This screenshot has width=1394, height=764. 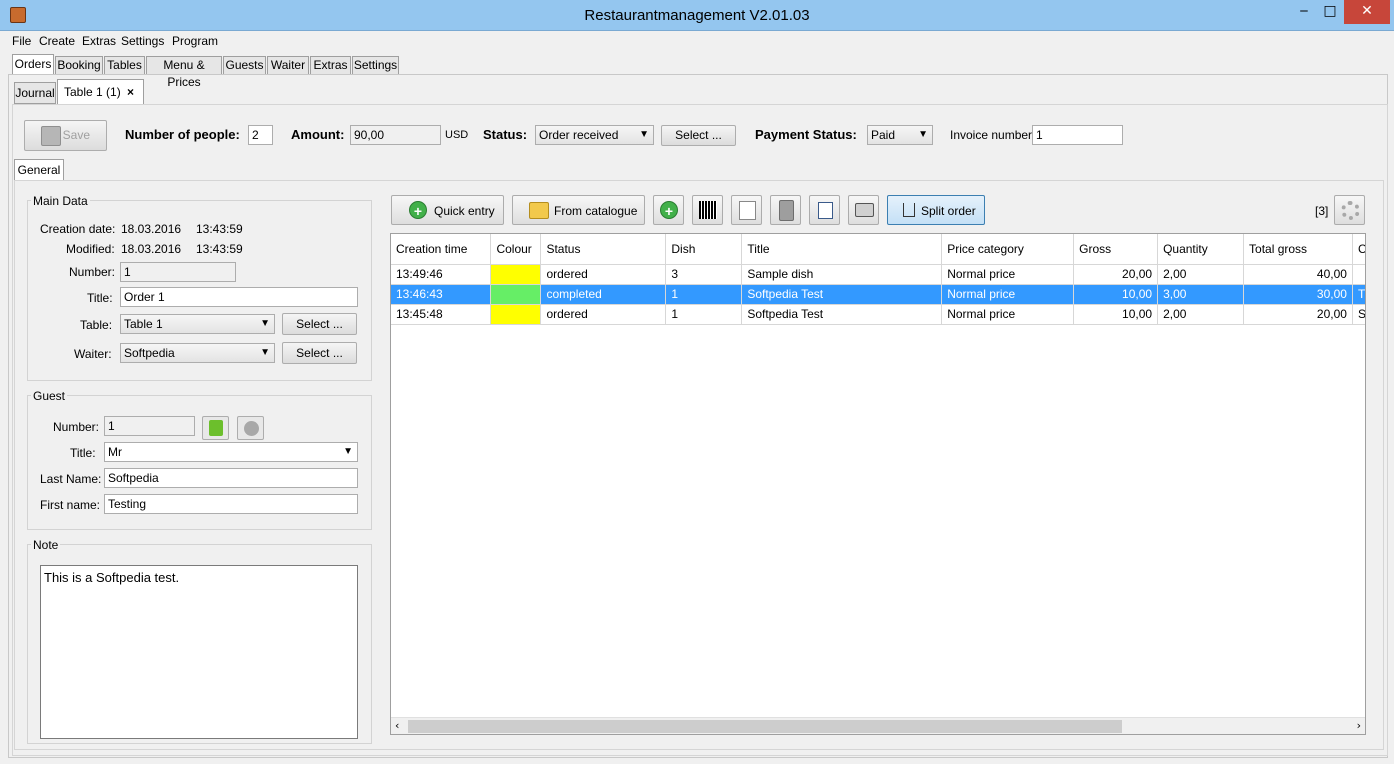 What do you see at coordinates (516, 249) in the screenshot?
I see `column-colour: Colour` at bounding box center [516, 249].